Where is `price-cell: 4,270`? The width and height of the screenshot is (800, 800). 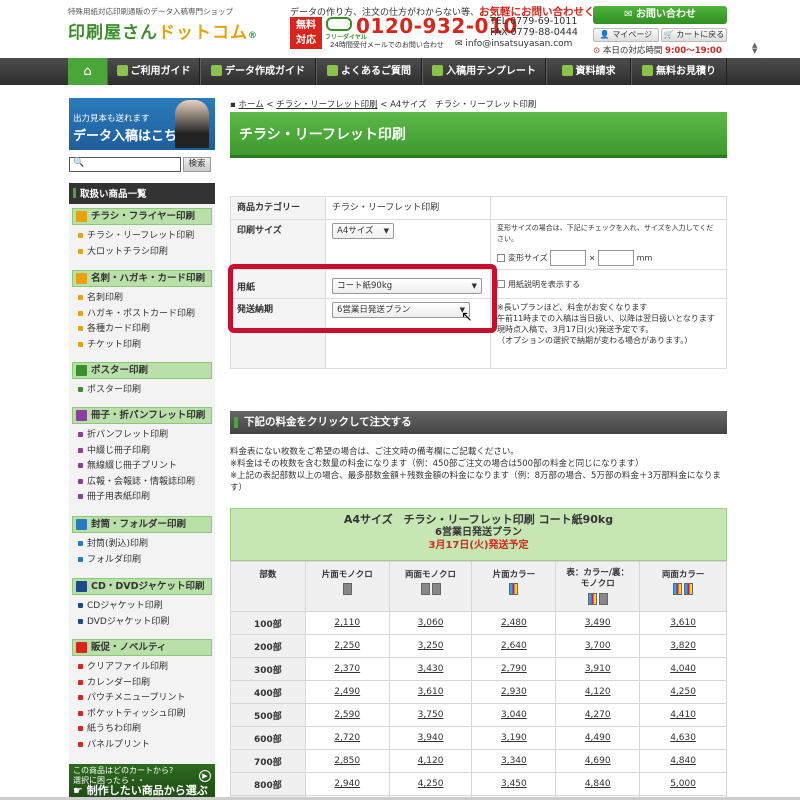
price-cell: 4,270 is located at coordinates (598, 715).